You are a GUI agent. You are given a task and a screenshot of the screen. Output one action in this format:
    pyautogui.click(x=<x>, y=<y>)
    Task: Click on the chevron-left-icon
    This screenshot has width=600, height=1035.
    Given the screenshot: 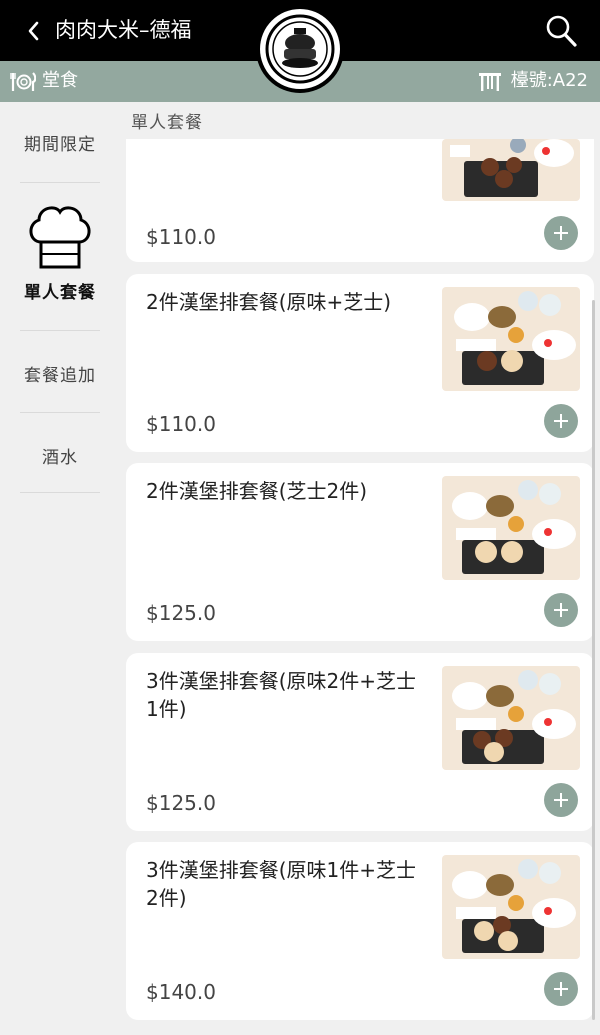 What is the action you would take?
    pyautogui.click(x=34, y=31)
    